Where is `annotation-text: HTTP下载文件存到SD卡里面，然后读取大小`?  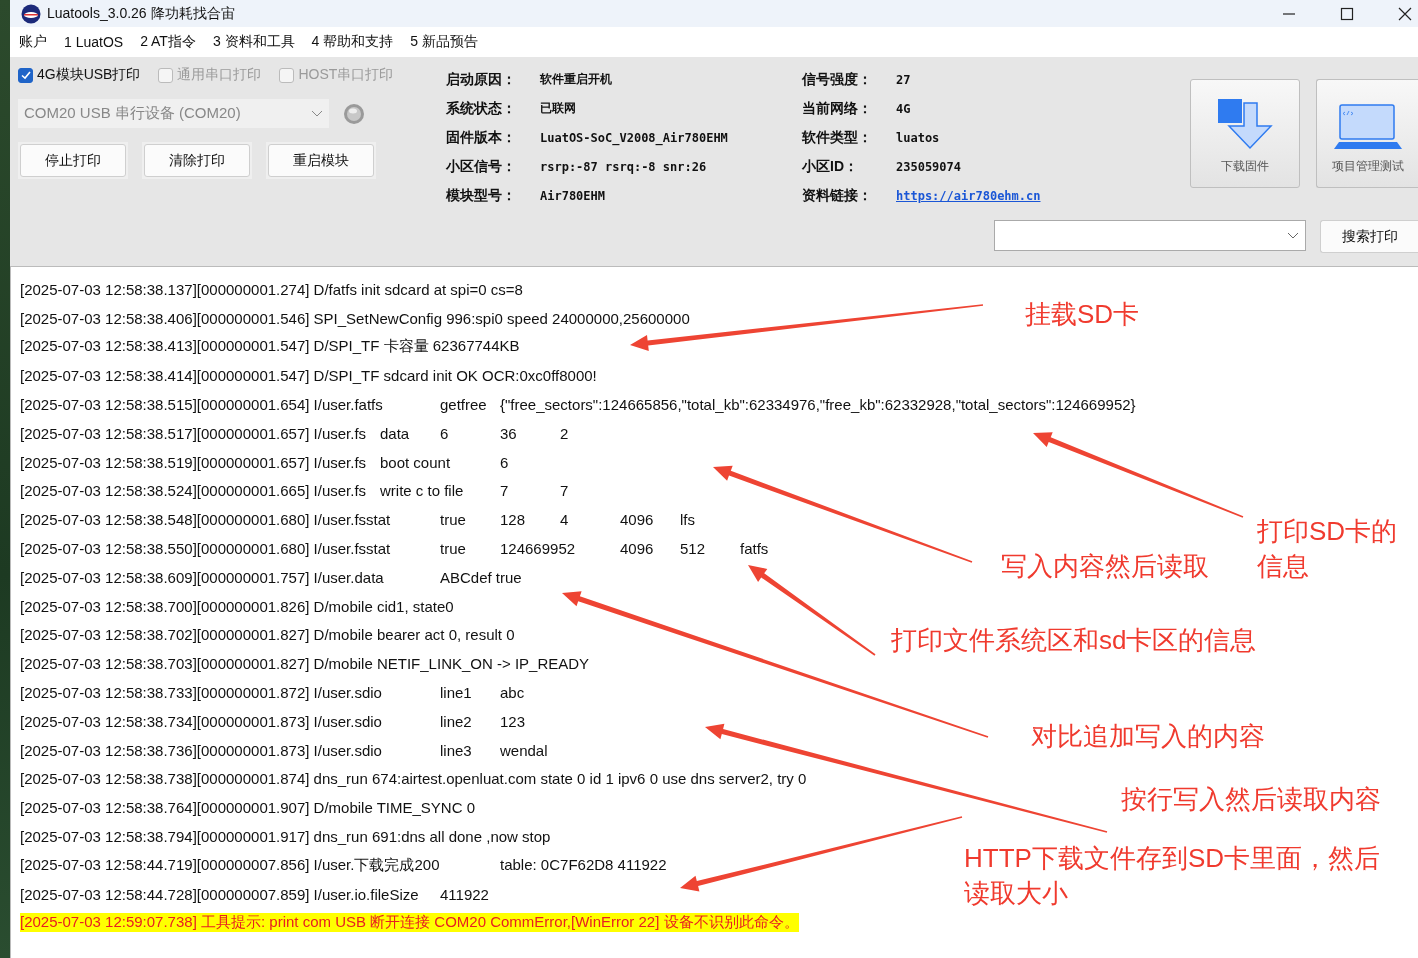 annotation-text: HTTP下载文件存到SD卡里面，然后读取大小 is located at coordinates (1172, 876).